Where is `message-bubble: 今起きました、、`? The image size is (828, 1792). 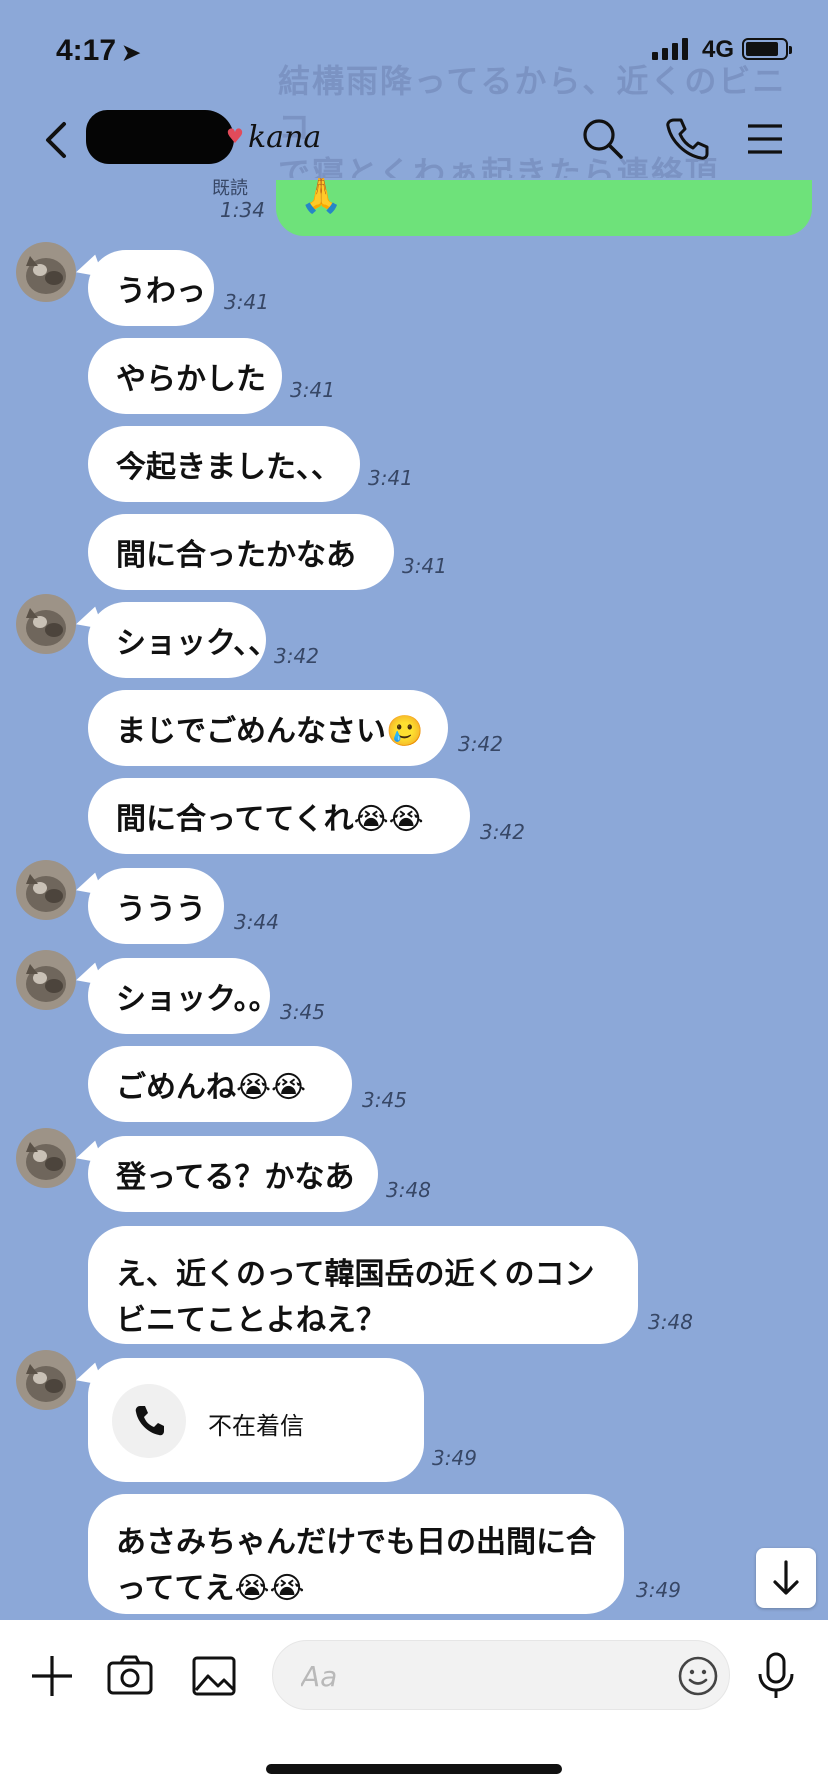
message-bubble: 今起きました、、 is located at coordinates (224, 464).